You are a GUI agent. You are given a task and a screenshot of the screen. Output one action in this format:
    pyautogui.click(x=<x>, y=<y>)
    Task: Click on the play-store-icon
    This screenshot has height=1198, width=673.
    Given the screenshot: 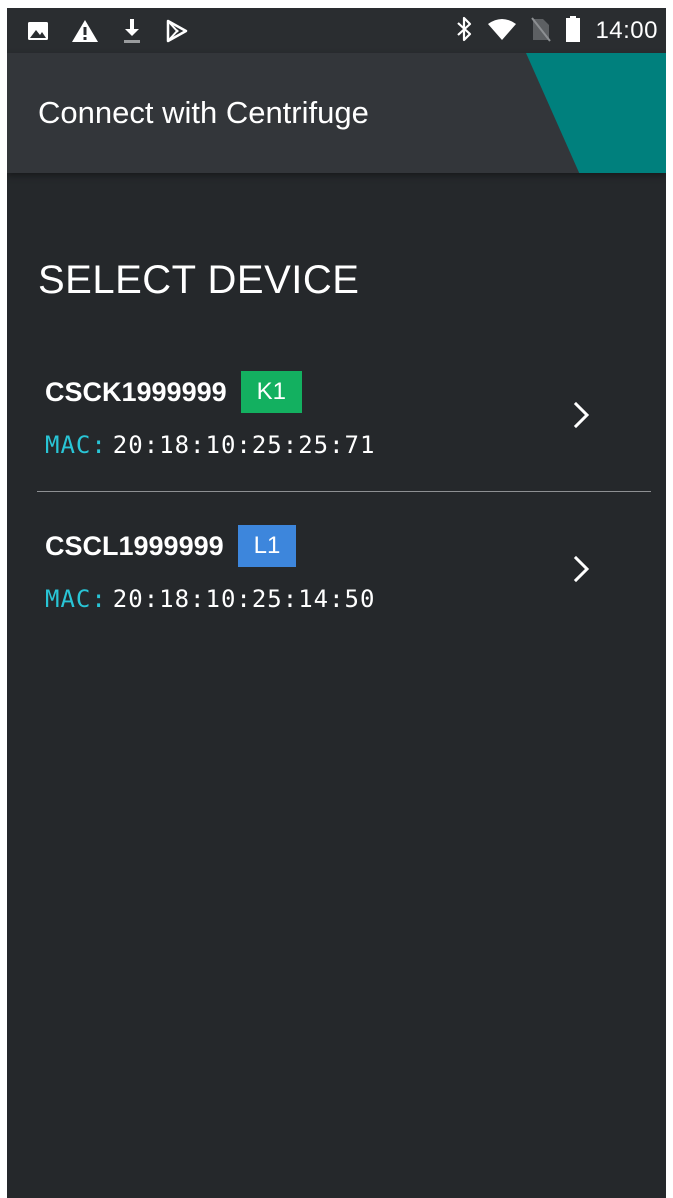 What is the action you would take?
    pyautogui.click(x=177, y=33)
    